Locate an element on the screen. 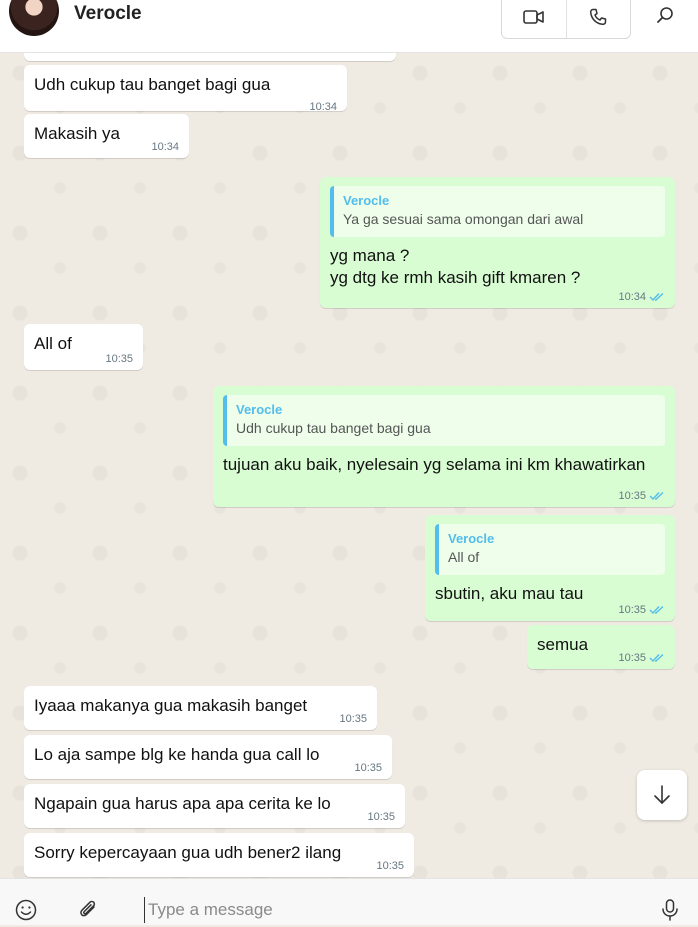  paperclip-icon is located at coordinates (88, 908).